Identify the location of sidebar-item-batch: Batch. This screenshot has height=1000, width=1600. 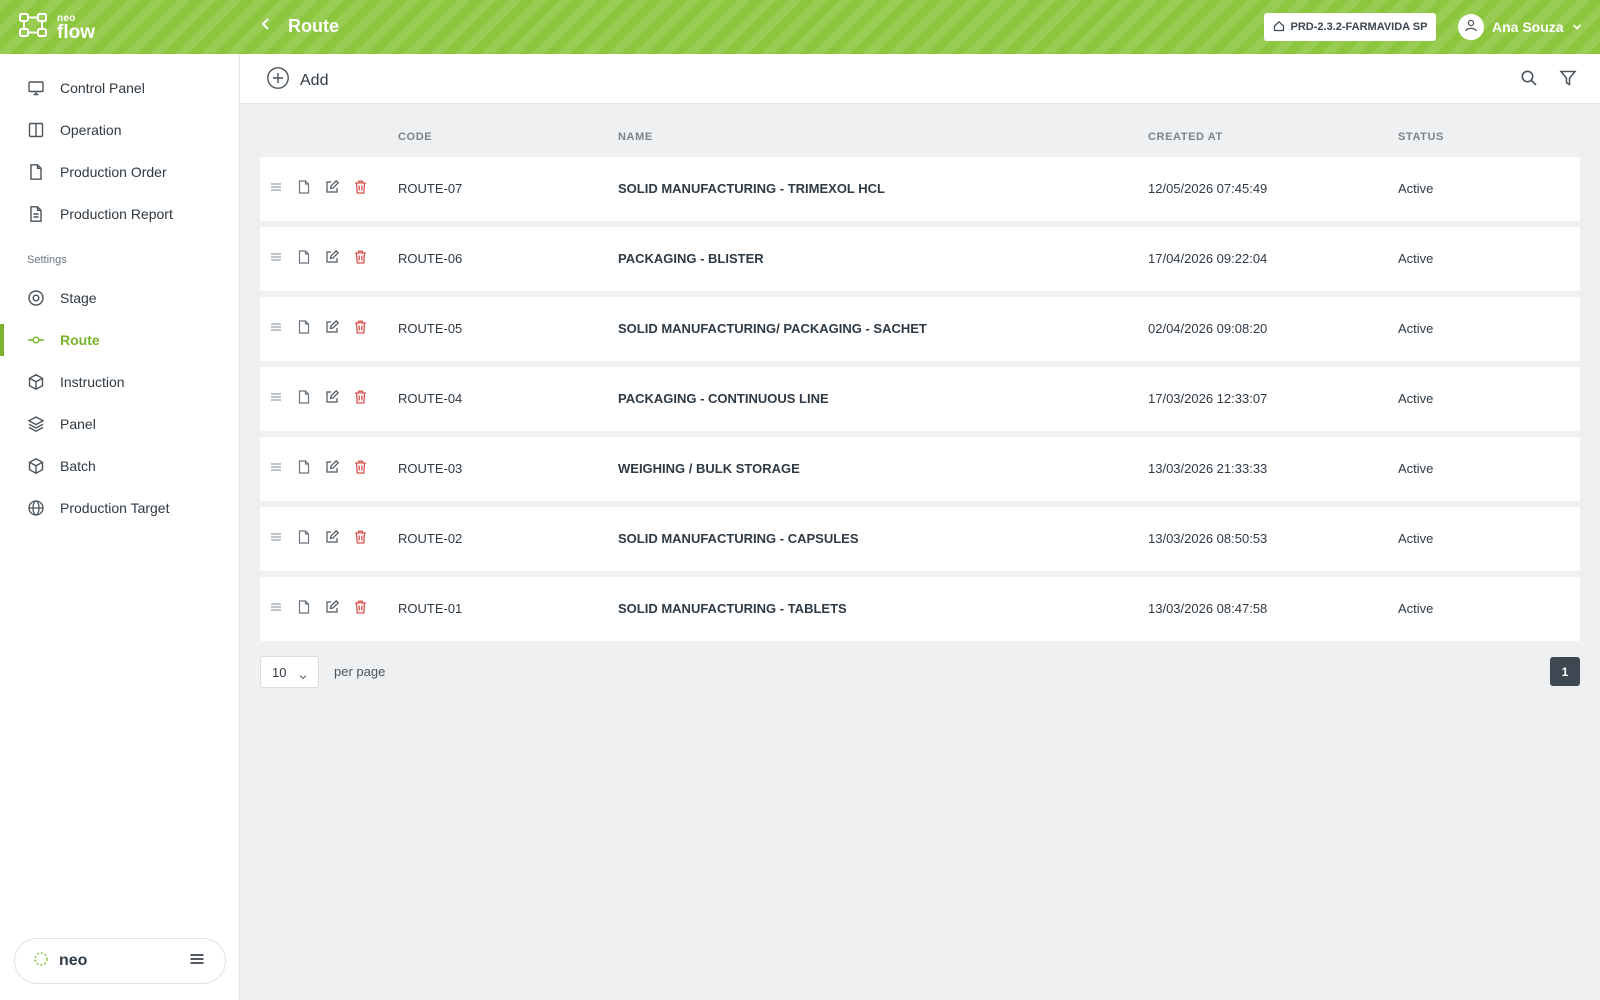
(119, 466).